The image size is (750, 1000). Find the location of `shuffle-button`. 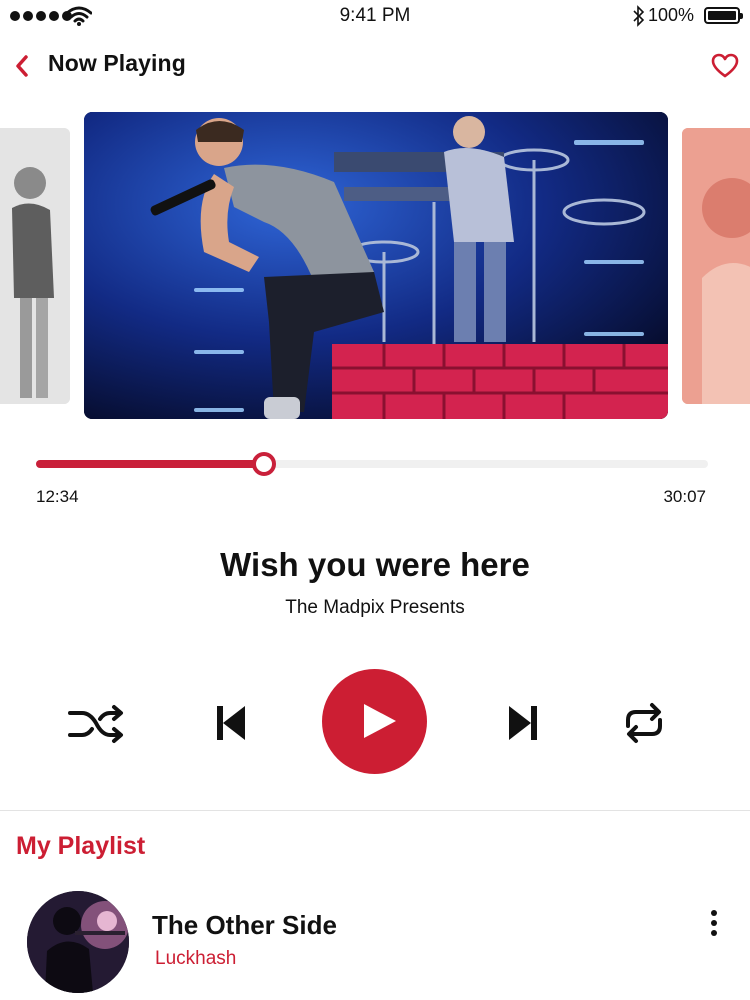

shuffle-button is located at coordinates (97, 725).